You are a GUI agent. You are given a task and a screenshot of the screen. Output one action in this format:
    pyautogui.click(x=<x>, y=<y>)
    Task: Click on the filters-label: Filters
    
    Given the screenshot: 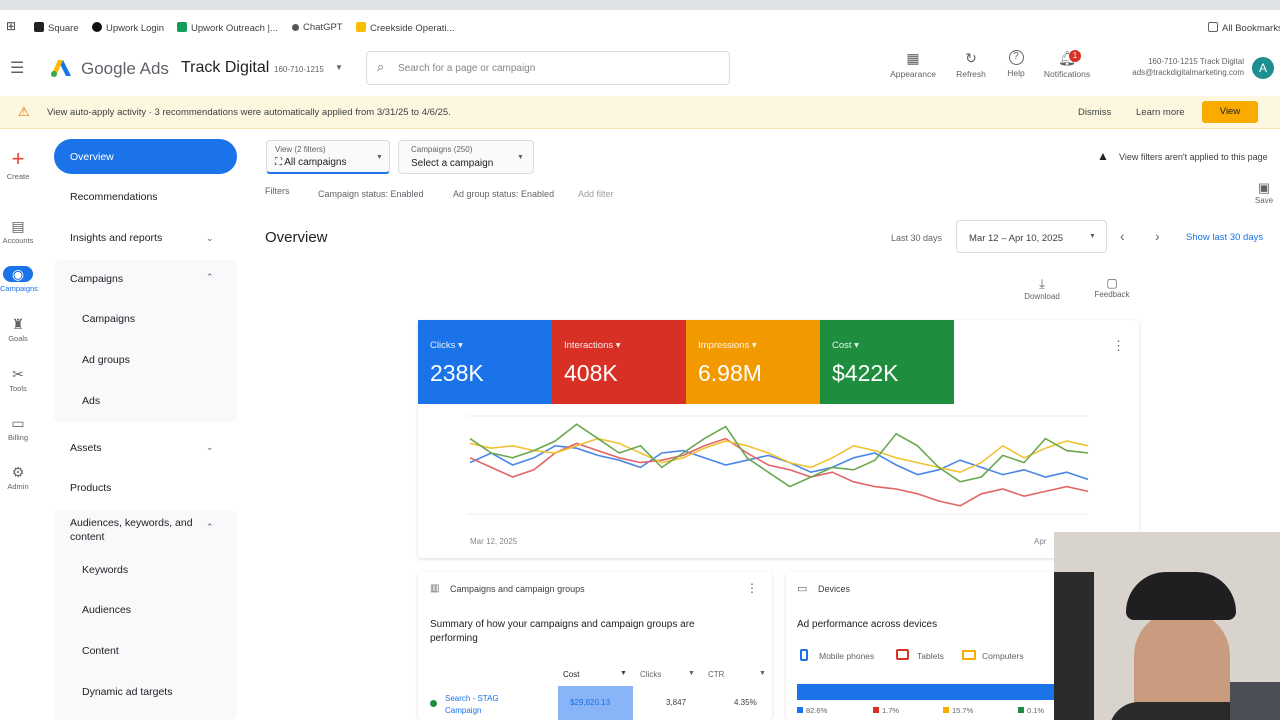 What is the action you would take?
    pyautogui.click(x=277, y=191)
    